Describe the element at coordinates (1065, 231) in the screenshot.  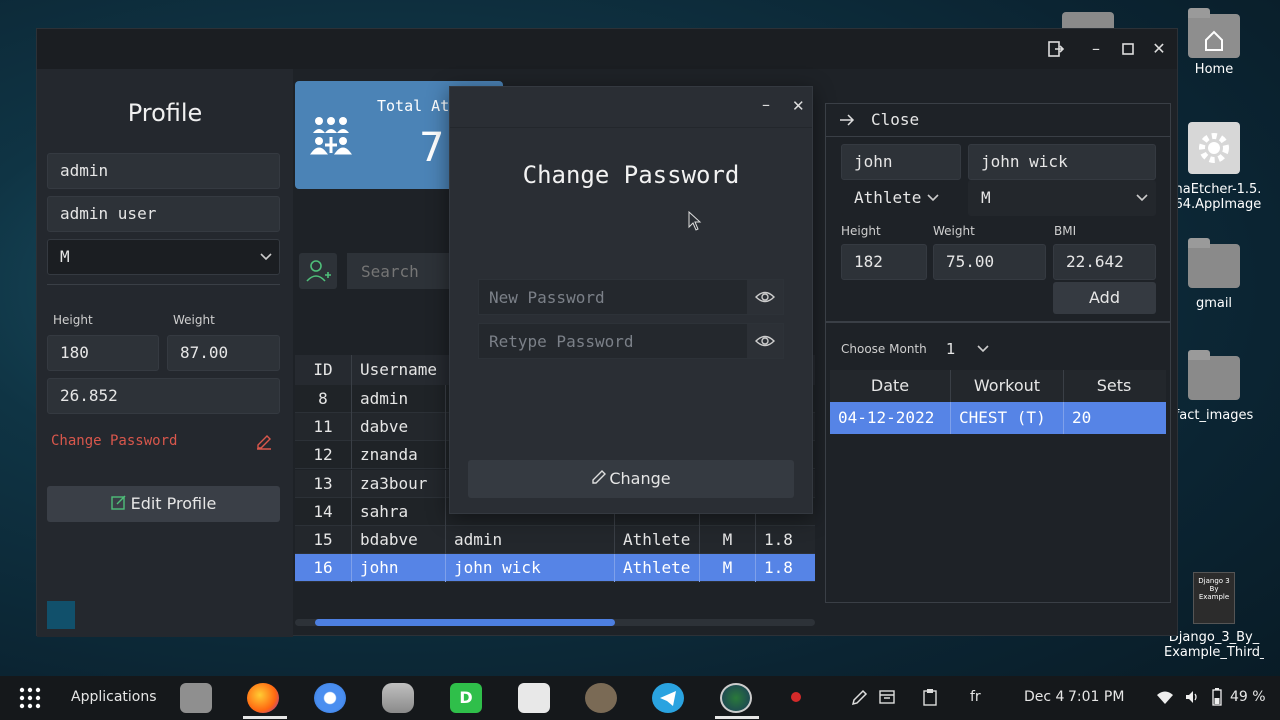
I see `bmi-label: BMI` at that location.